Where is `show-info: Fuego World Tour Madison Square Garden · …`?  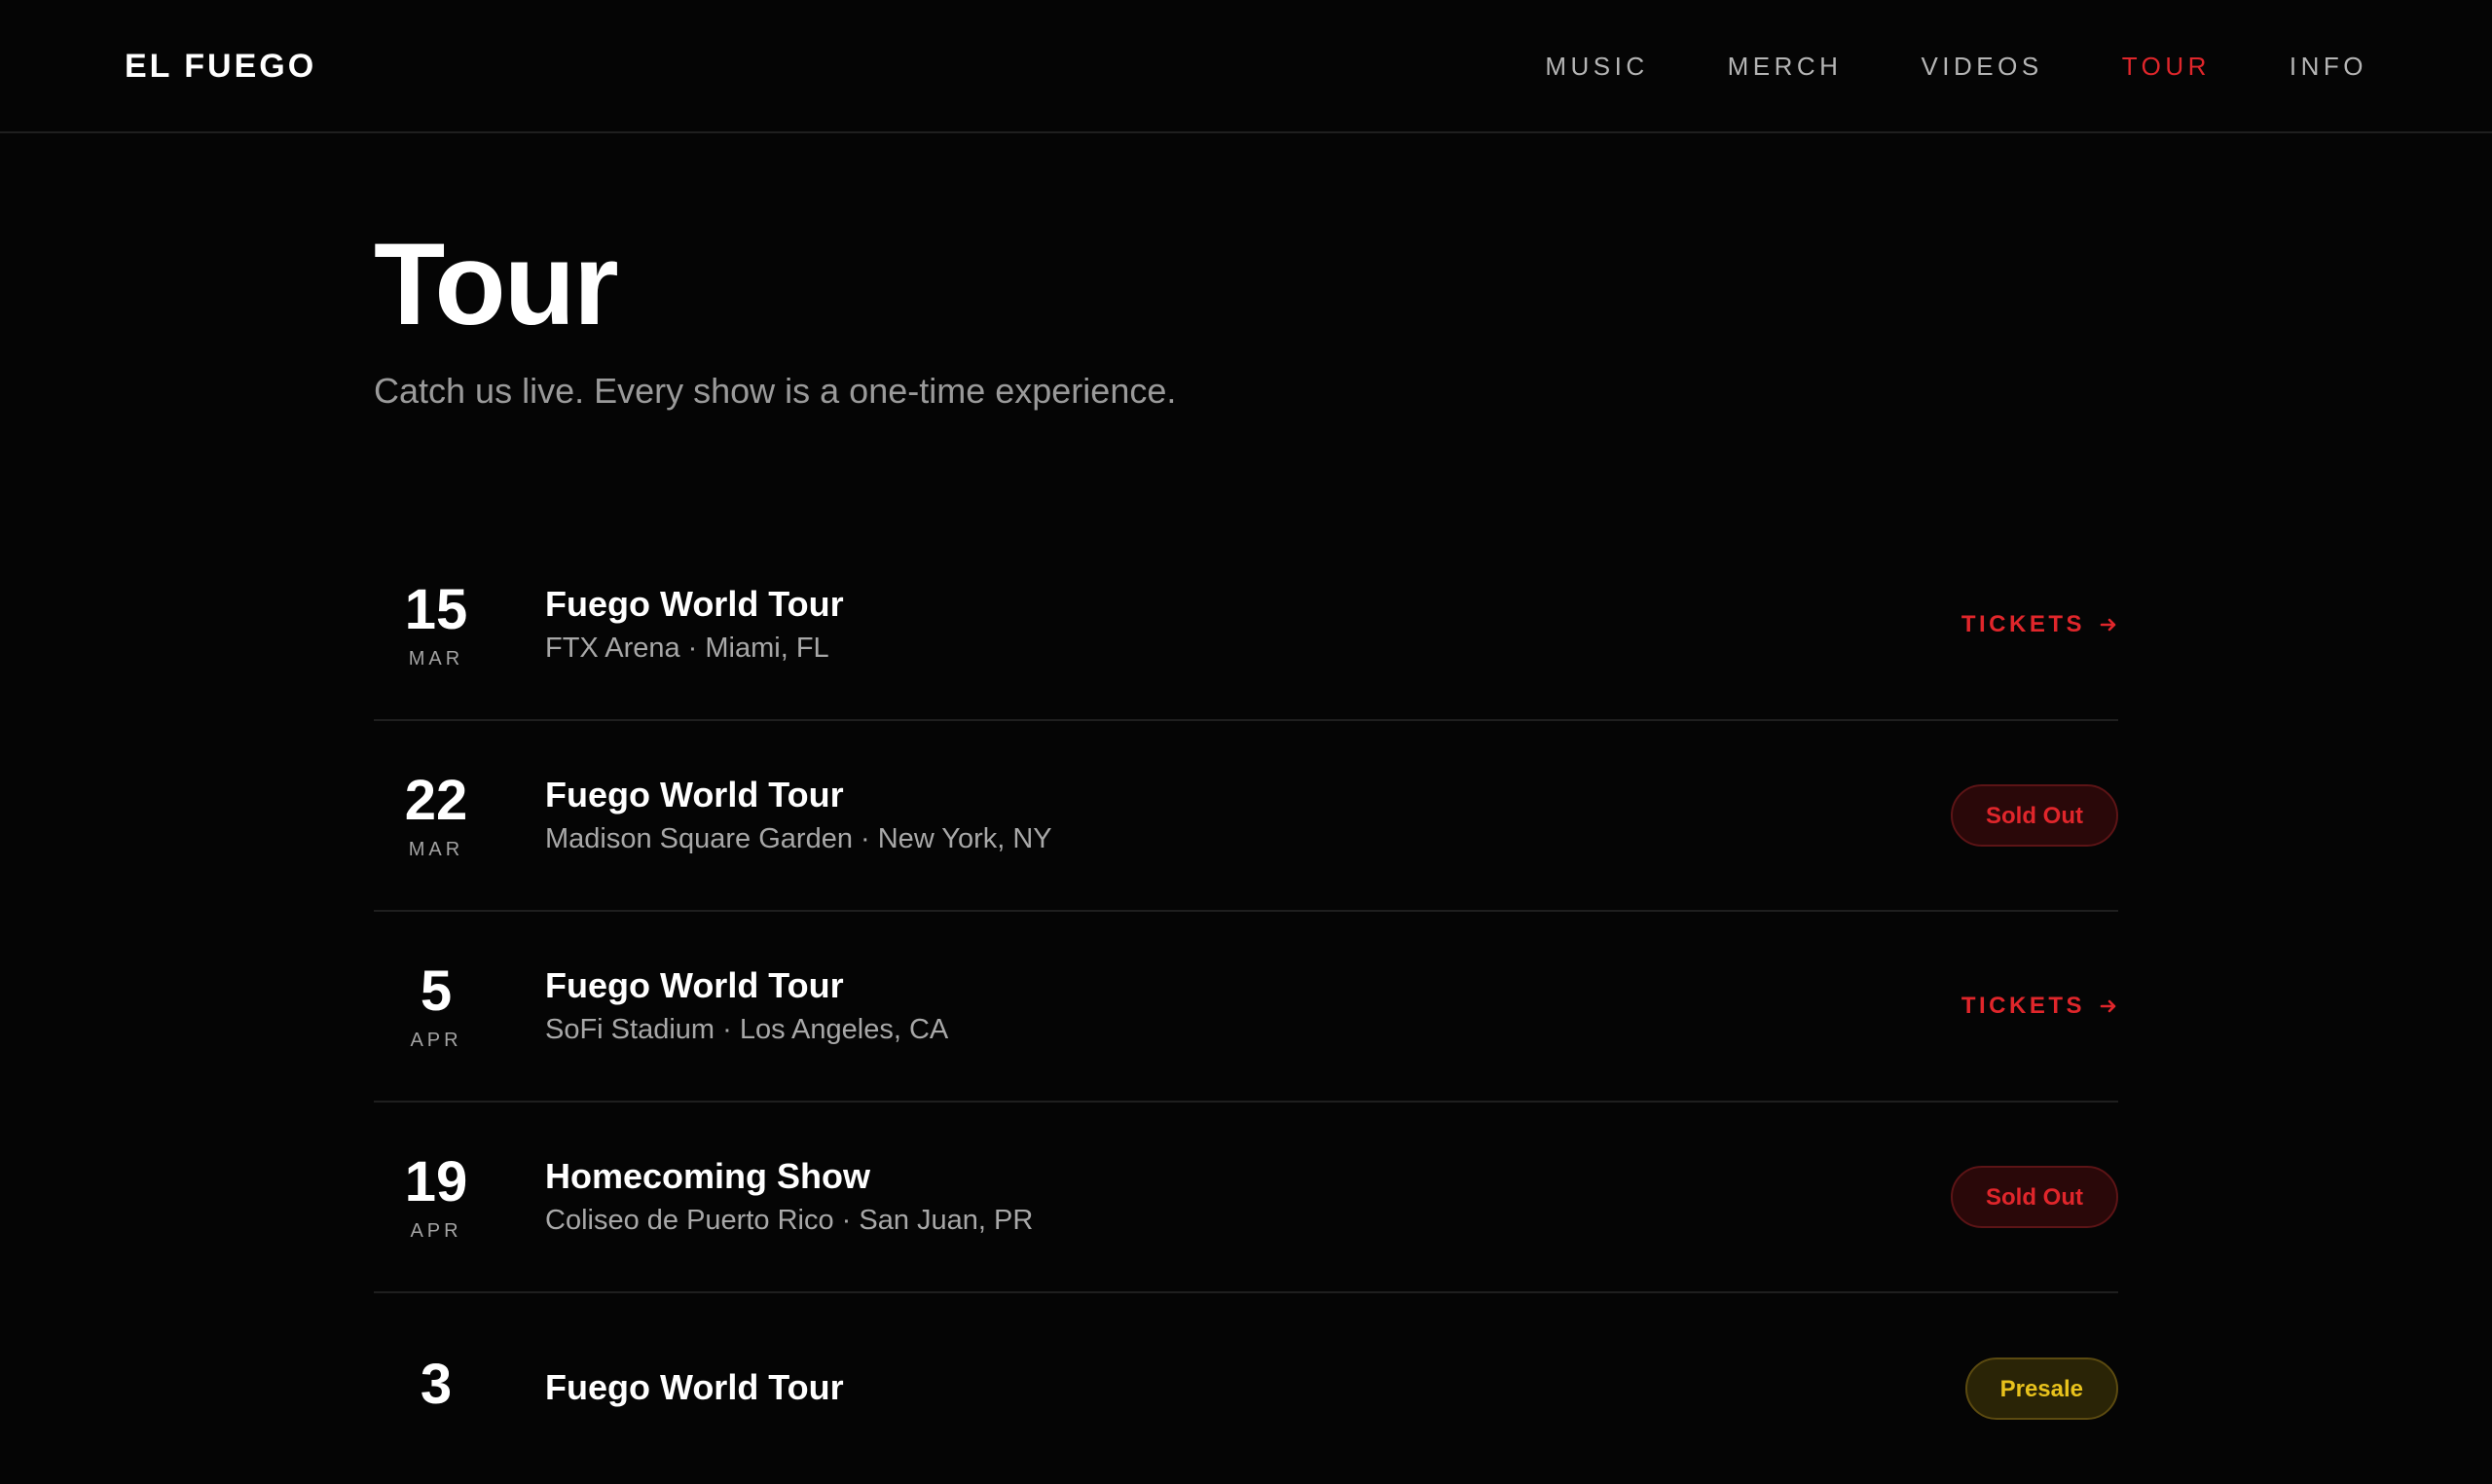 show-info: Fuego World Tour Madison Square Garden · … is located at coordinates (1248, 816).